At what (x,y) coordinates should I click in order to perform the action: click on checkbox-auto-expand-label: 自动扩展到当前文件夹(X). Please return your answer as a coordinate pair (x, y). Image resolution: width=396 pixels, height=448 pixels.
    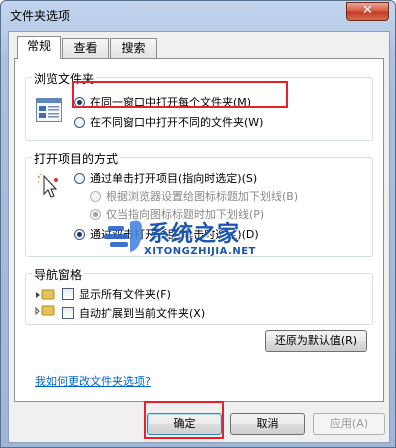
    Looking at the image, I should click on (142, 313).